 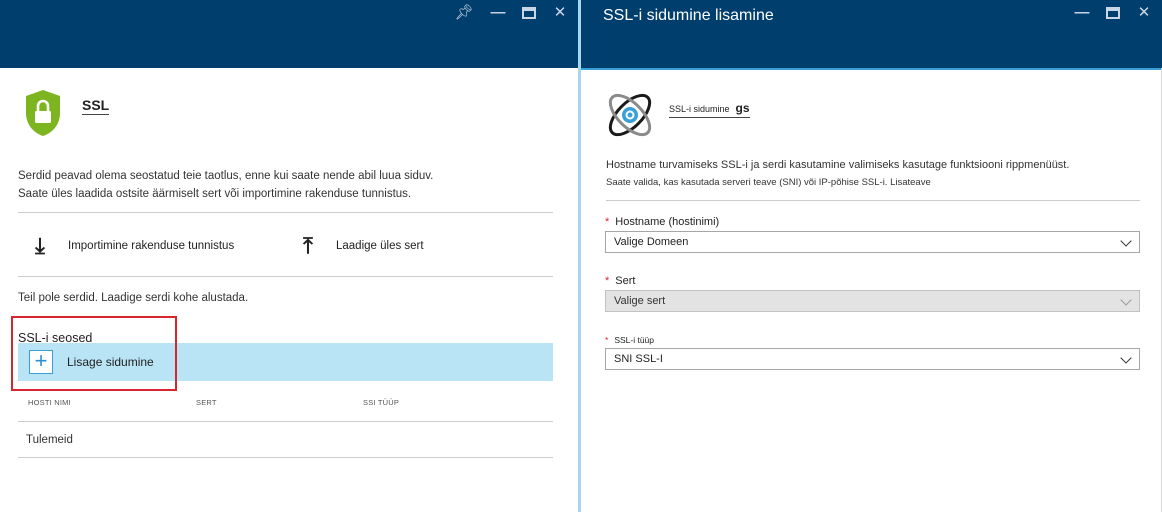 I want to click on ssl-title: SSL, so click(x=96, y=106).